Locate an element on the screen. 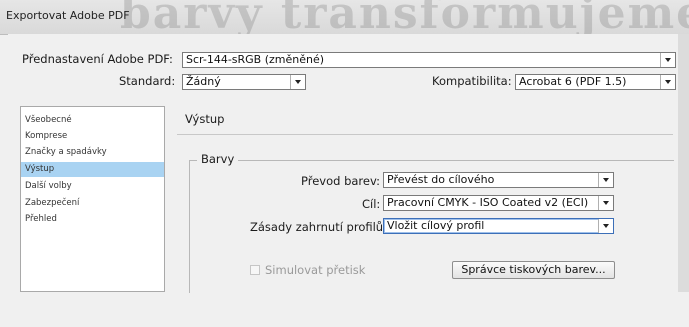 This screenshot has height=327, width=689. standard-value: Žádný is located at coordinates (203, 81).